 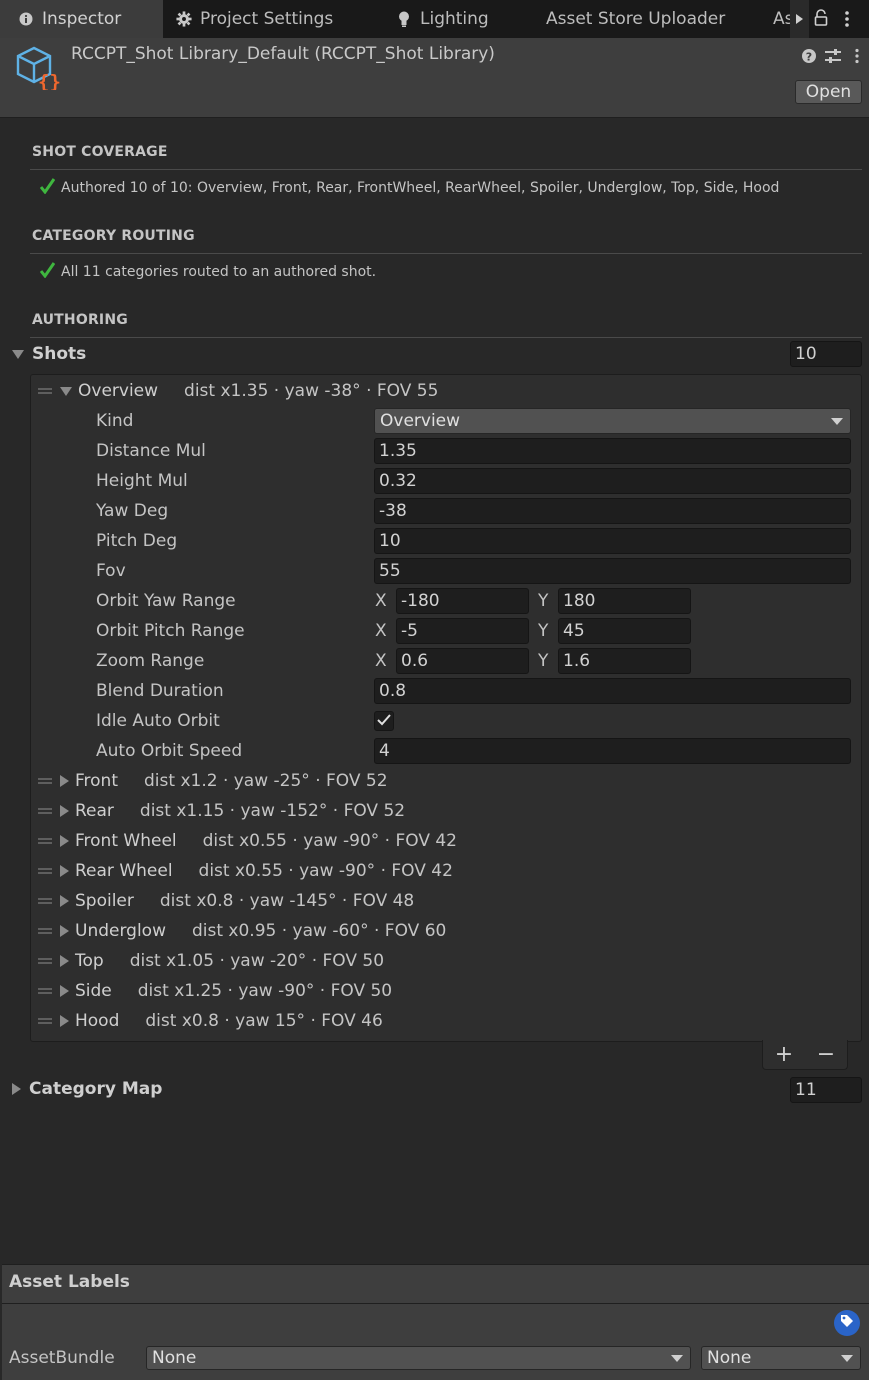 I want to click on remove-shot-button: −, so click(x=826, y=1054).